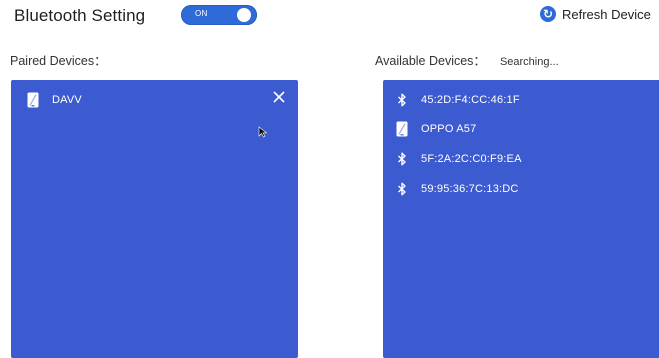 Image resolution: width=659 pixels, height=358 pixels. I want to click on paired-devices-label: Paired Devices：, so click(58, 61).